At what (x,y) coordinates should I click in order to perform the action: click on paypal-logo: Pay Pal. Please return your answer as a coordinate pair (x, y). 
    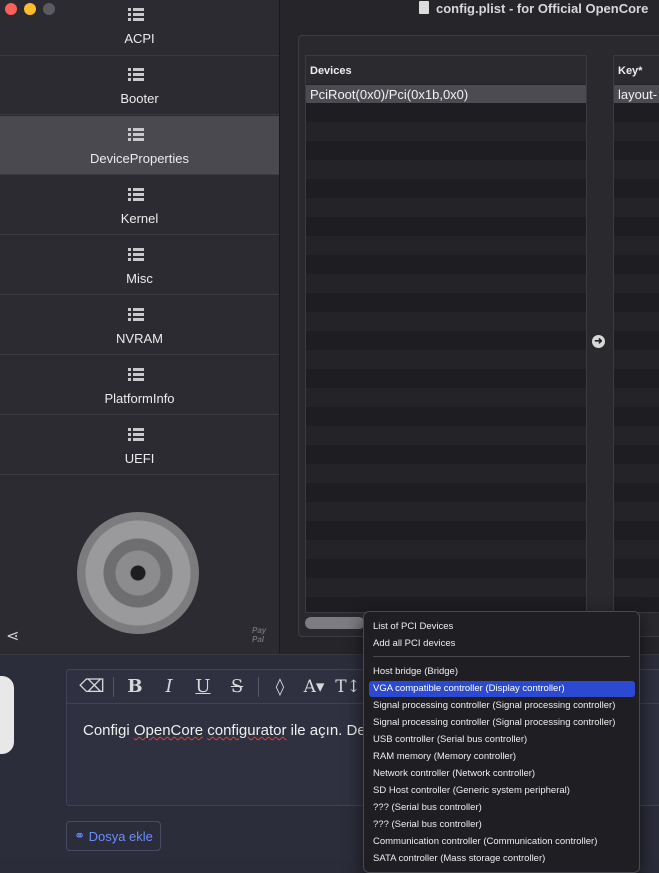
    Looking at the image, I should click on (259, 635).